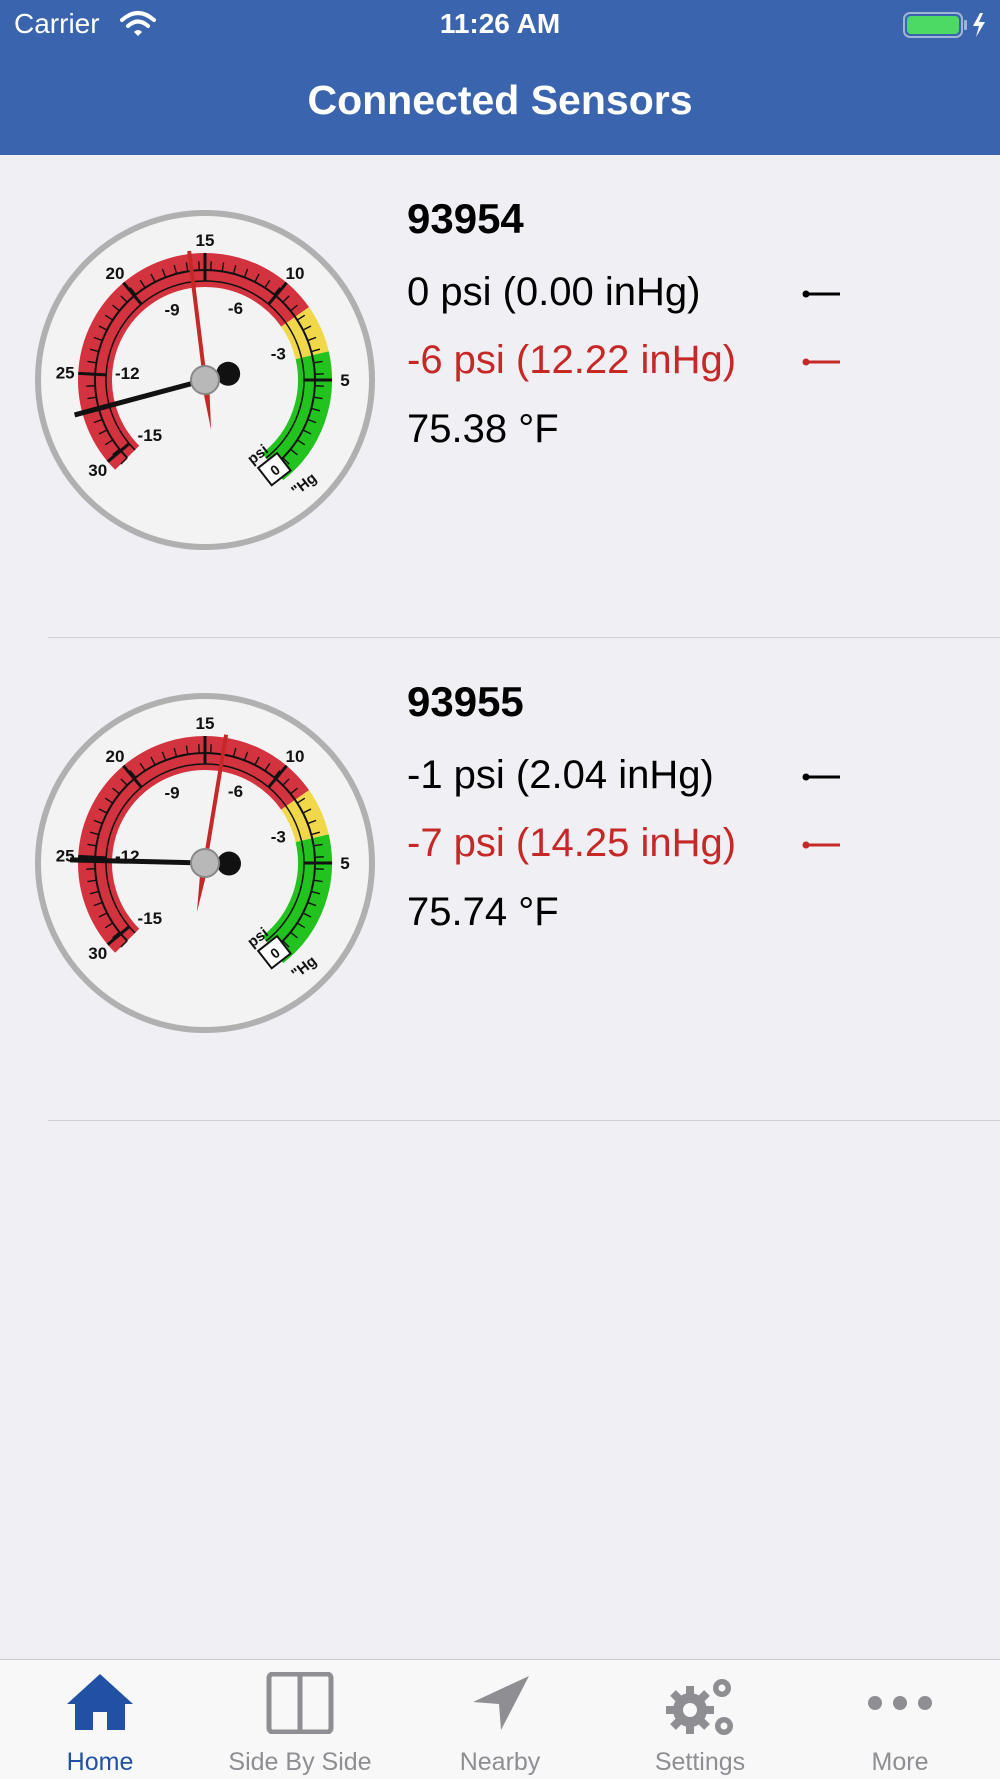 This screenshot has width=1000, height=1779. I want to click on tab-more: More, so click(900, 1719).